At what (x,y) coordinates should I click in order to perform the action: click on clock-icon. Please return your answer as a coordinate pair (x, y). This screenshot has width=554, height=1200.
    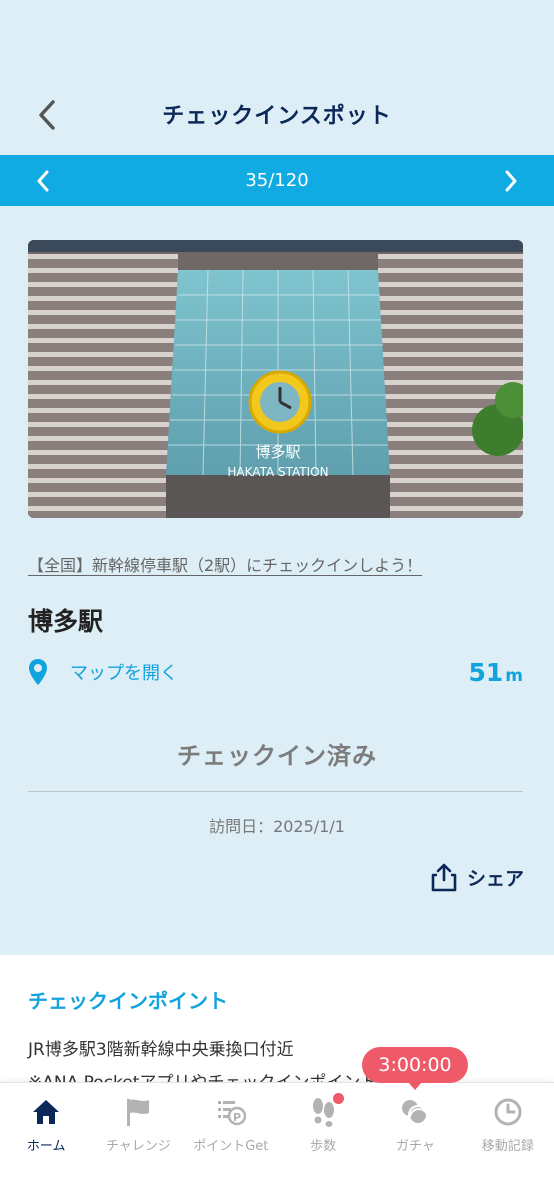
    Looking at the image, I should click on (508, 1112).